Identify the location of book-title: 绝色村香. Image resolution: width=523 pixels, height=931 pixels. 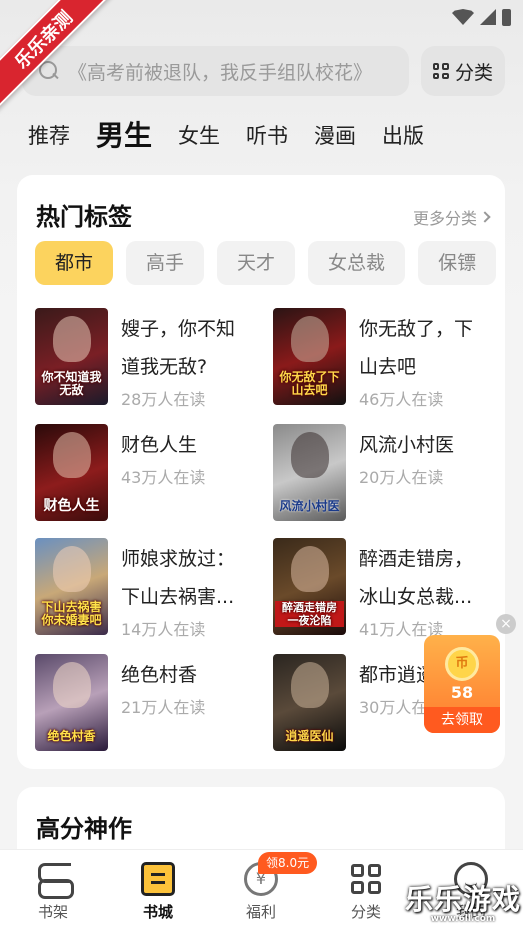
(159, 675).